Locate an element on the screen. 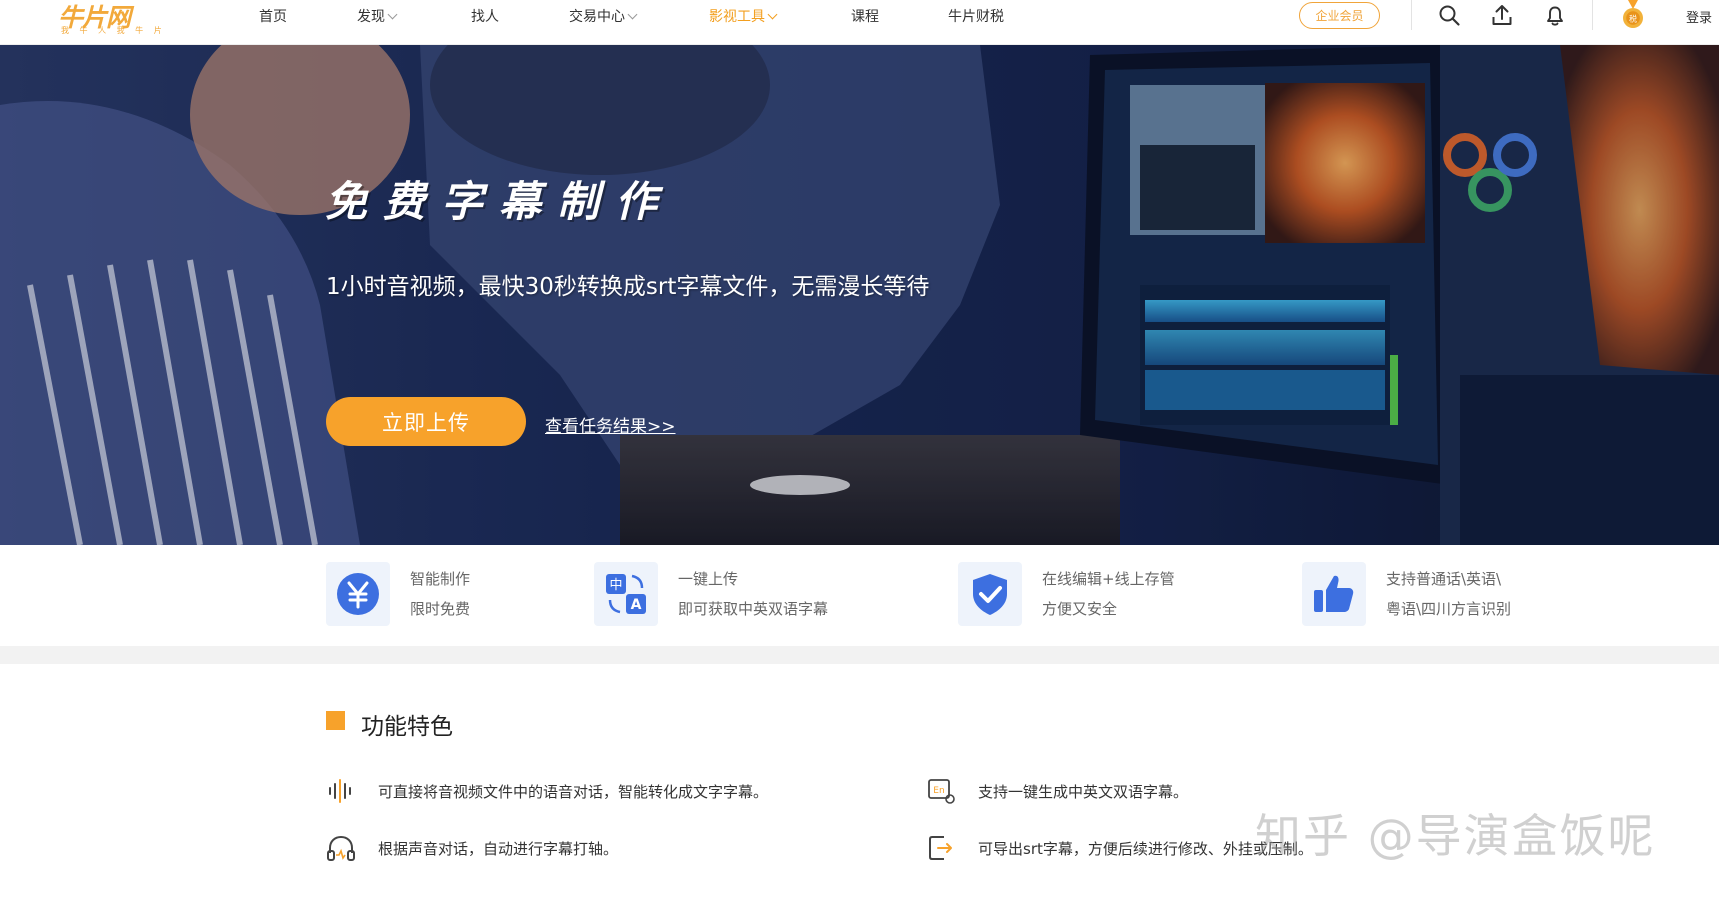  enterprise-vip-button: 企业会员 is located at coordinates (1339, 15).